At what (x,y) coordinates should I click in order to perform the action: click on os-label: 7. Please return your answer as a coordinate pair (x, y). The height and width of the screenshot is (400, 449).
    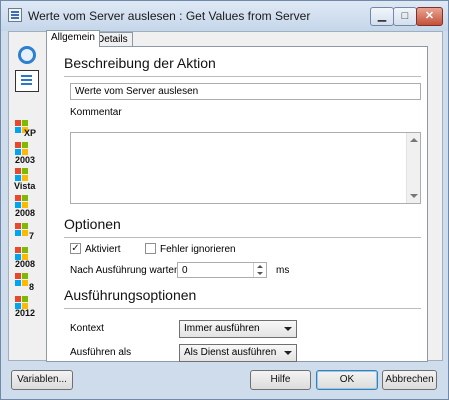
    Looking at the image, I should click on (32, 236).